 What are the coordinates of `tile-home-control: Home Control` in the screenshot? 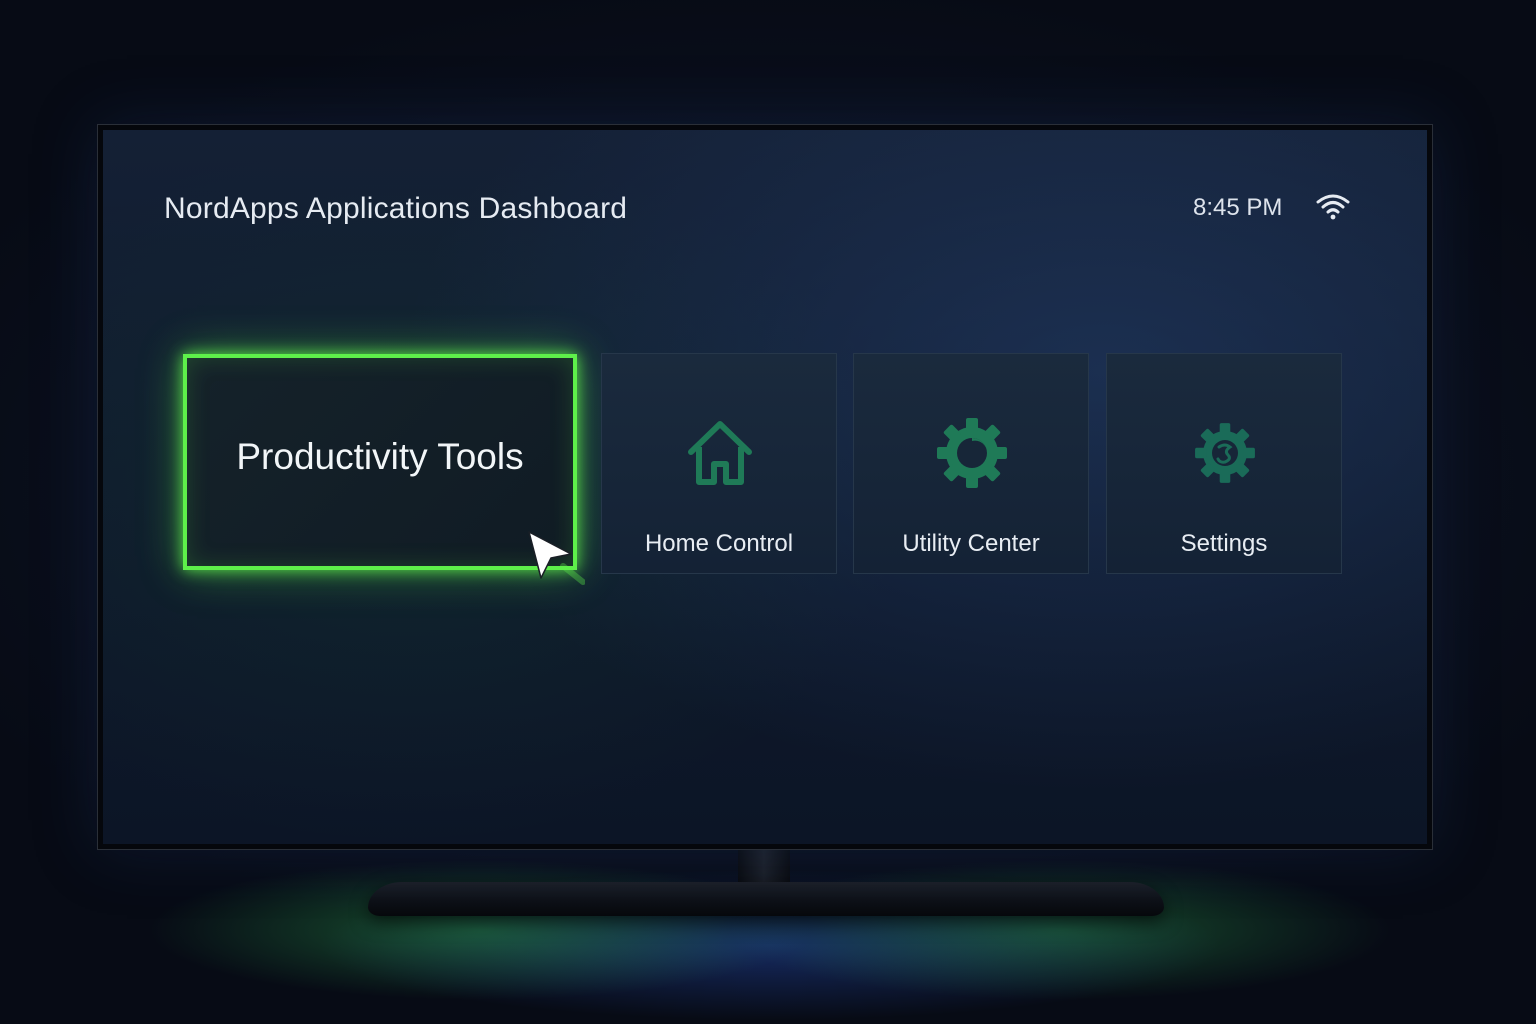 It's located at (719, 463).